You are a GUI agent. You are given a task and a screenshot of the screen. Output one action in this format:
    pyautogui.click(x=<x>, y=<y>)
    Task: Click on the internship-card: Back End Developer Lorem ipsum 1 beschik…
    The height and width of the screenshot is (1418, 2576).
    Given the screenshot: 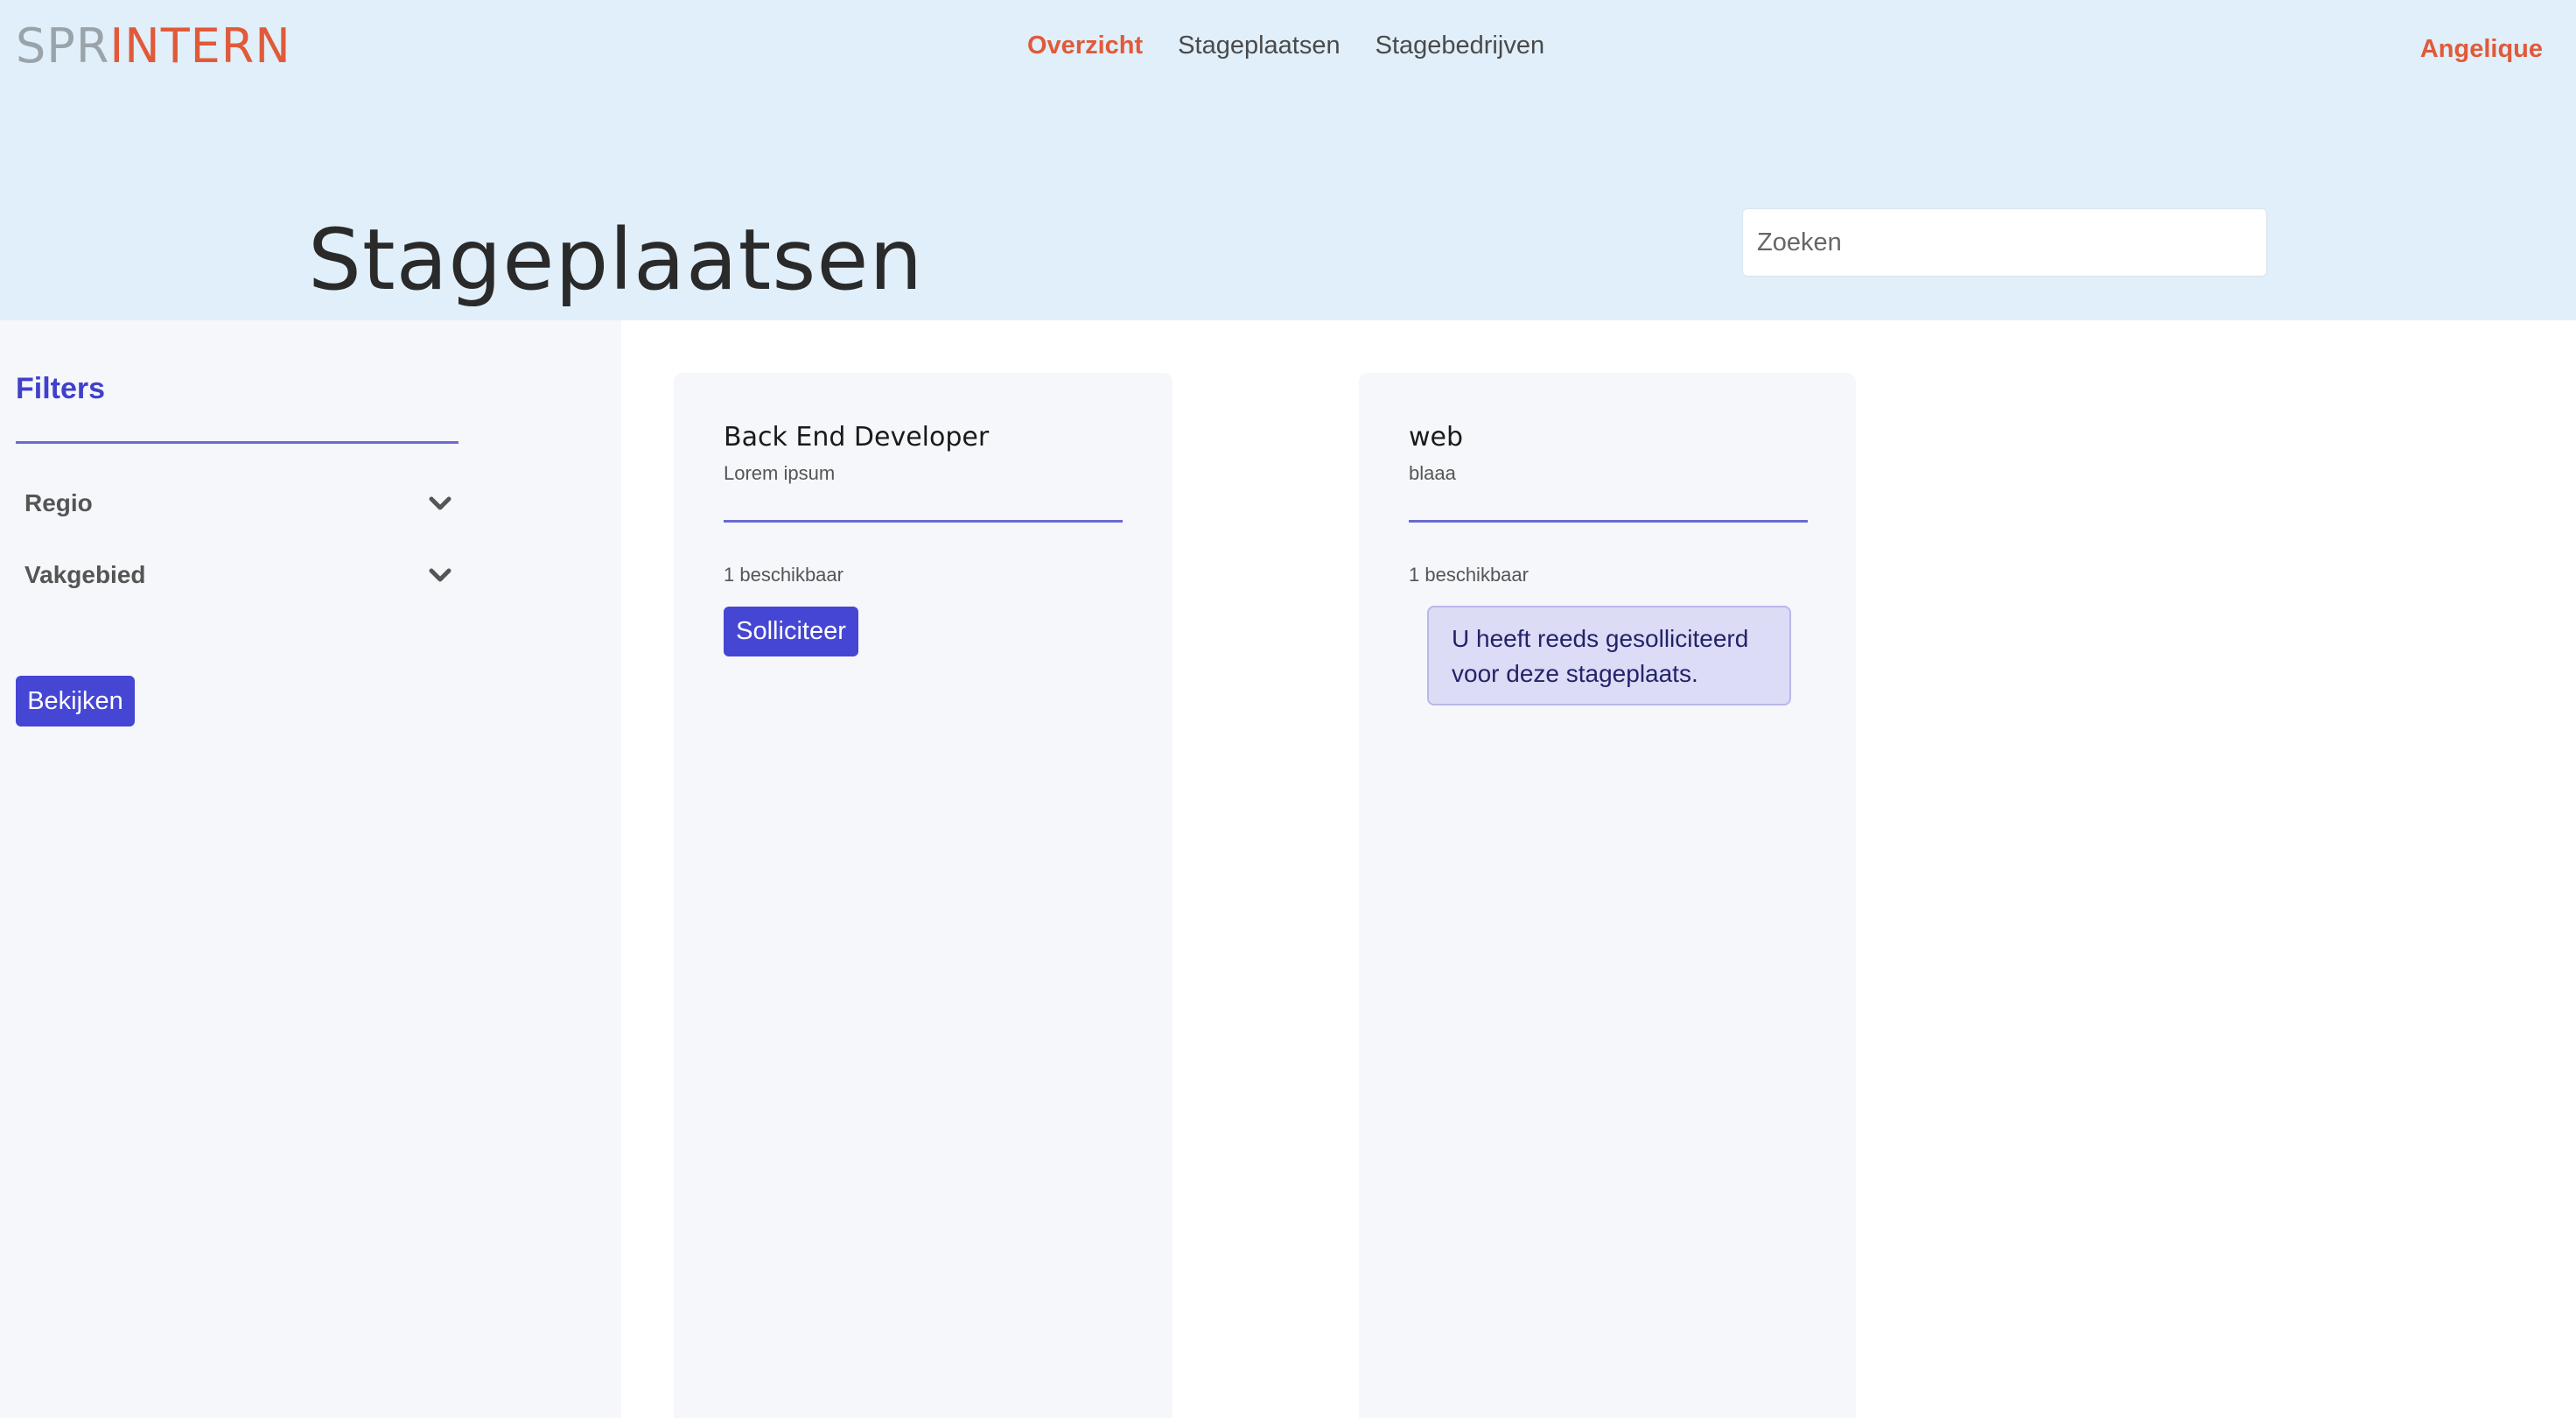 What is the action you would take?
    pyautogui.click(x=923, y=895)
    